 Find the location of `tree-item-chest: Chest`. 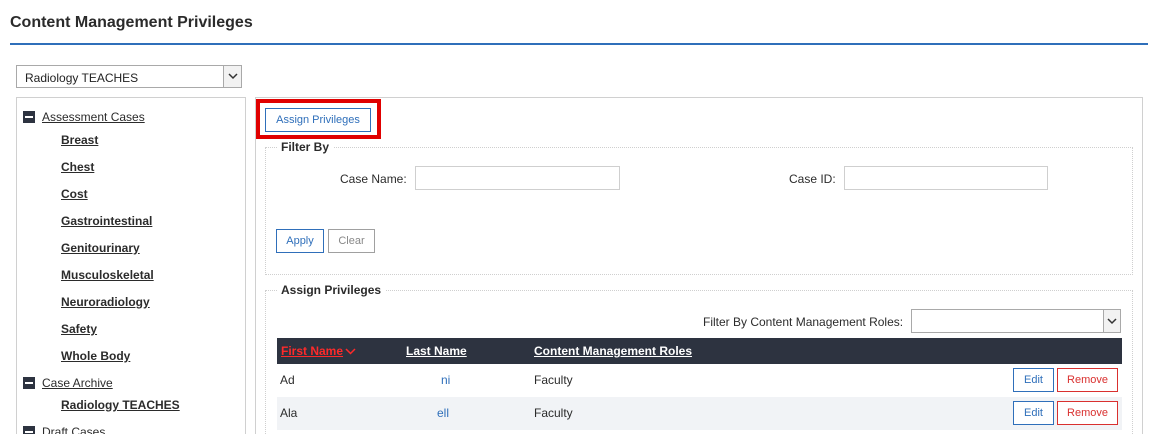

tree-item-chest: Chest is located at coordinates (77, 167).